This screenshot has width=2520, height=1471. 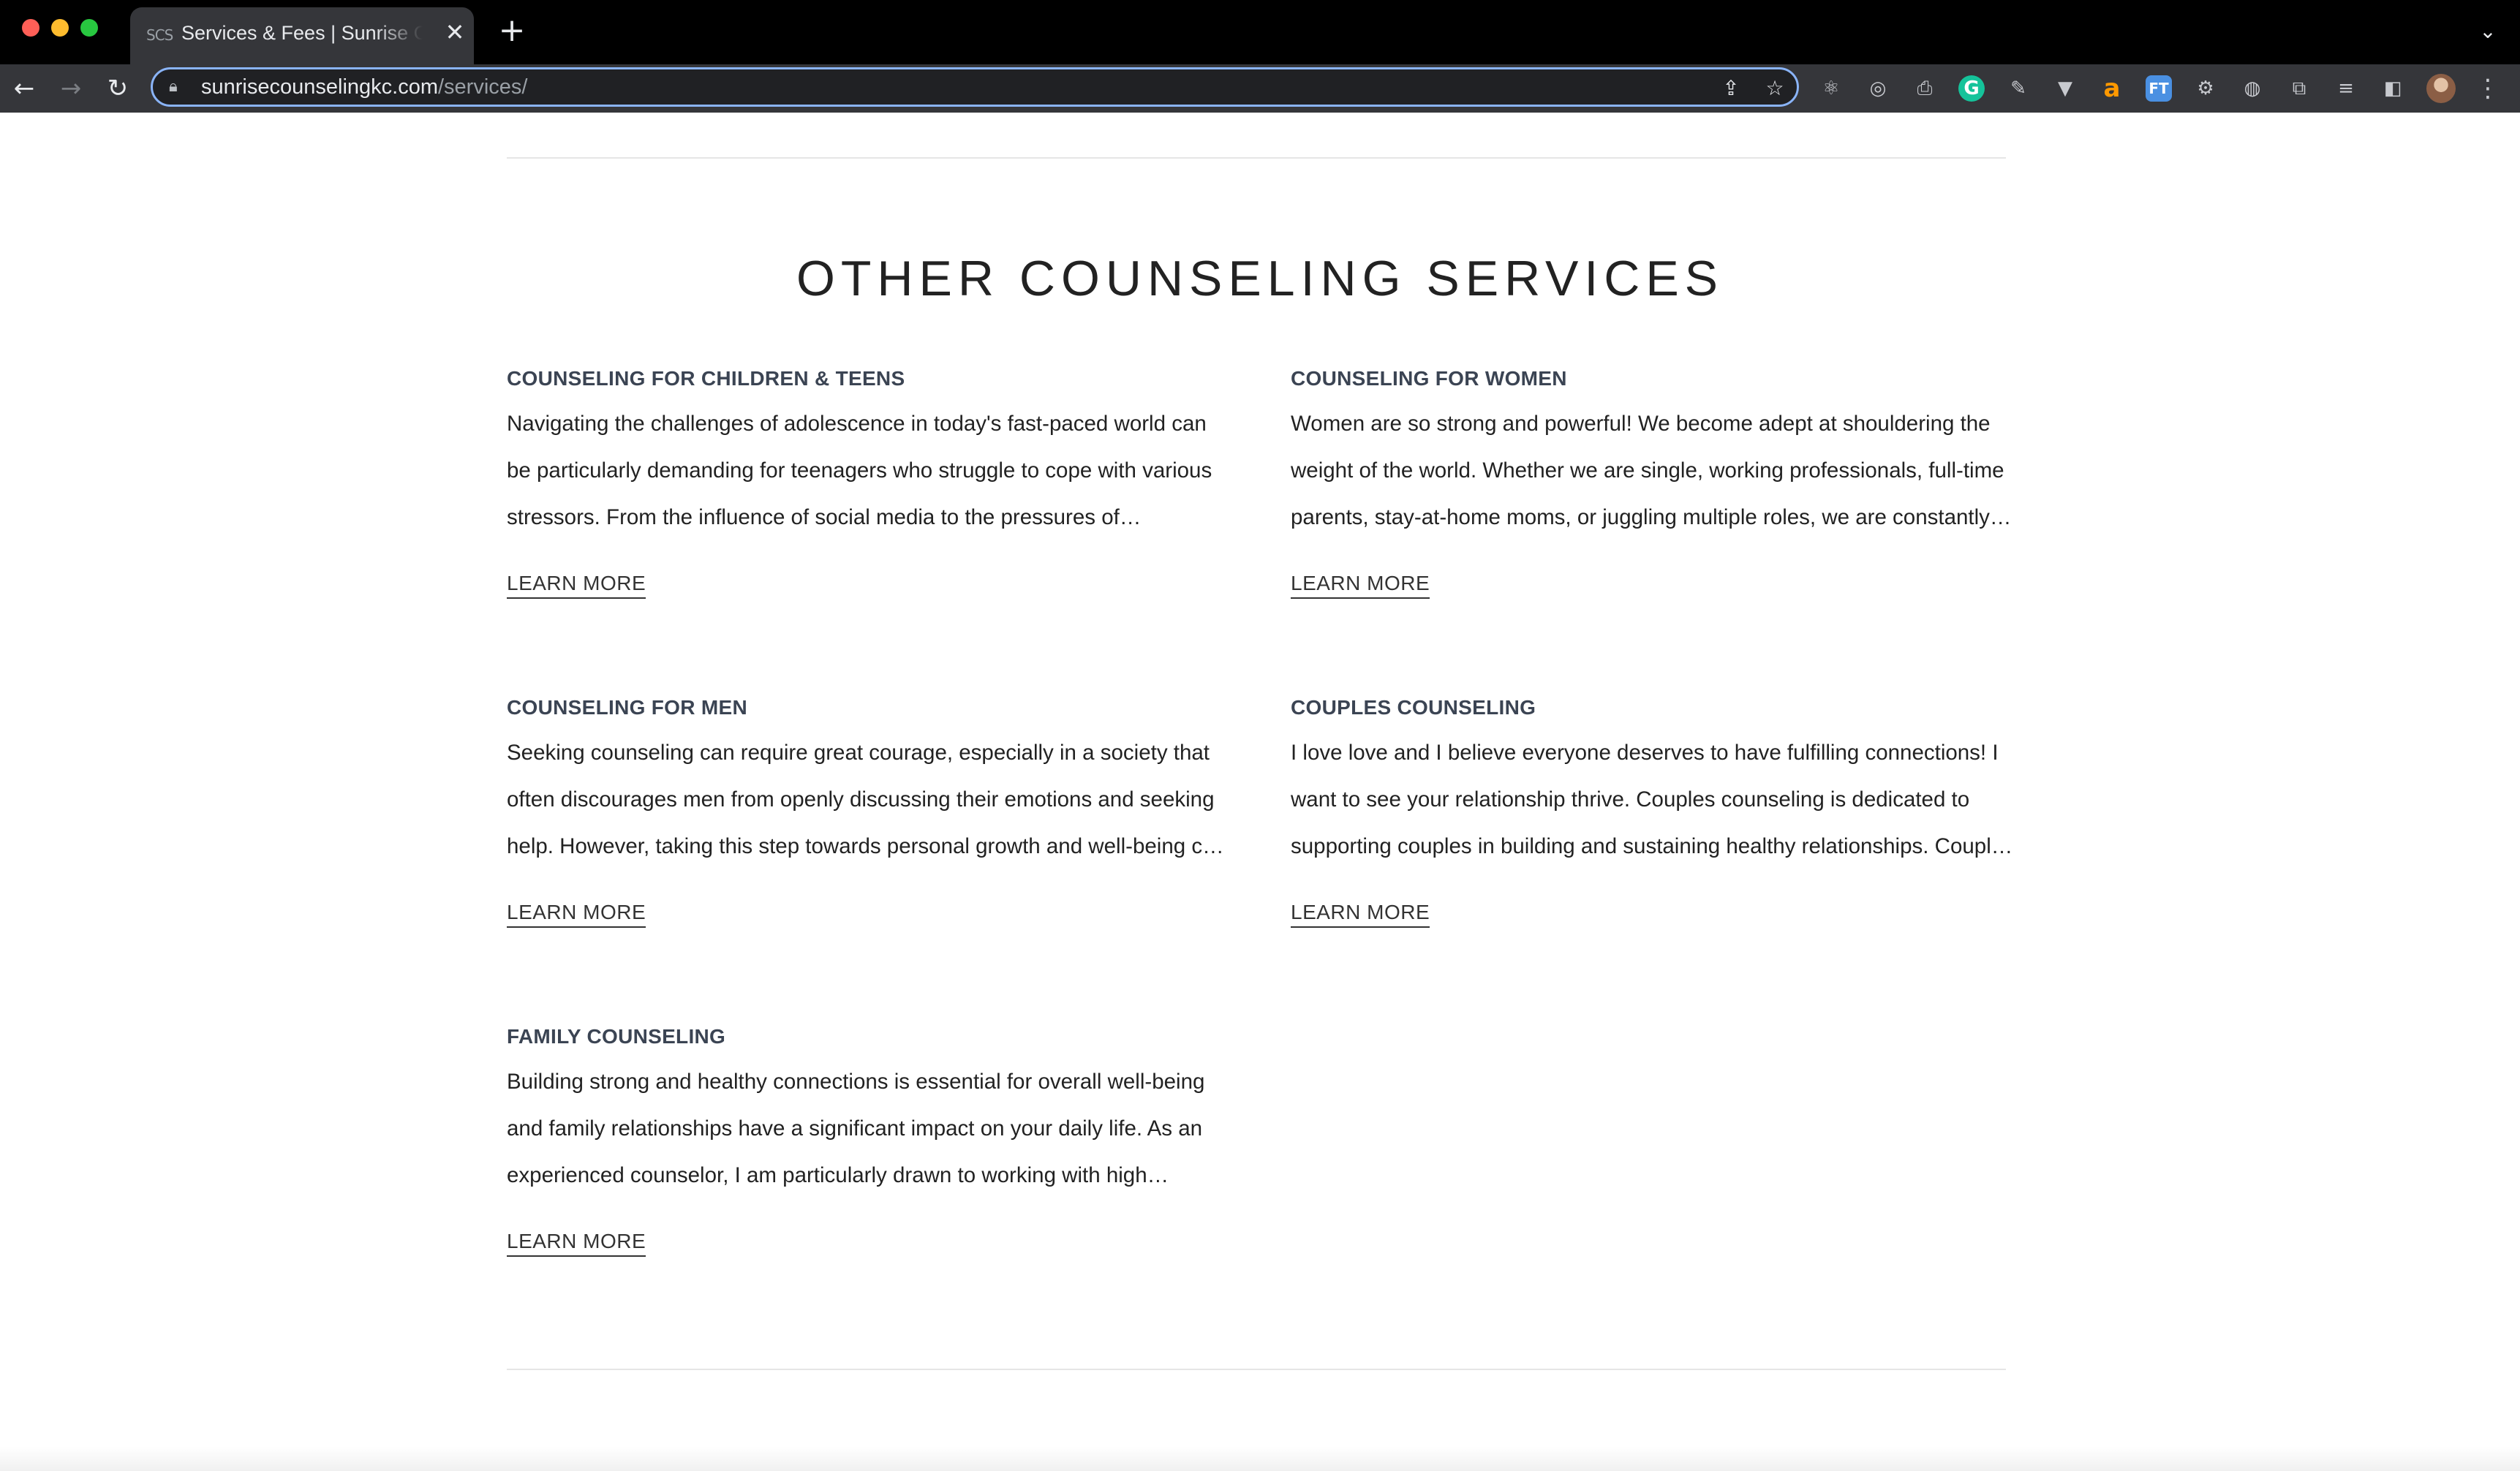 What do you see at coordinates (1831, 88) in the screenshot?
I see `react-devtools-icon: ⚛` at bounding box center [1831, 88].